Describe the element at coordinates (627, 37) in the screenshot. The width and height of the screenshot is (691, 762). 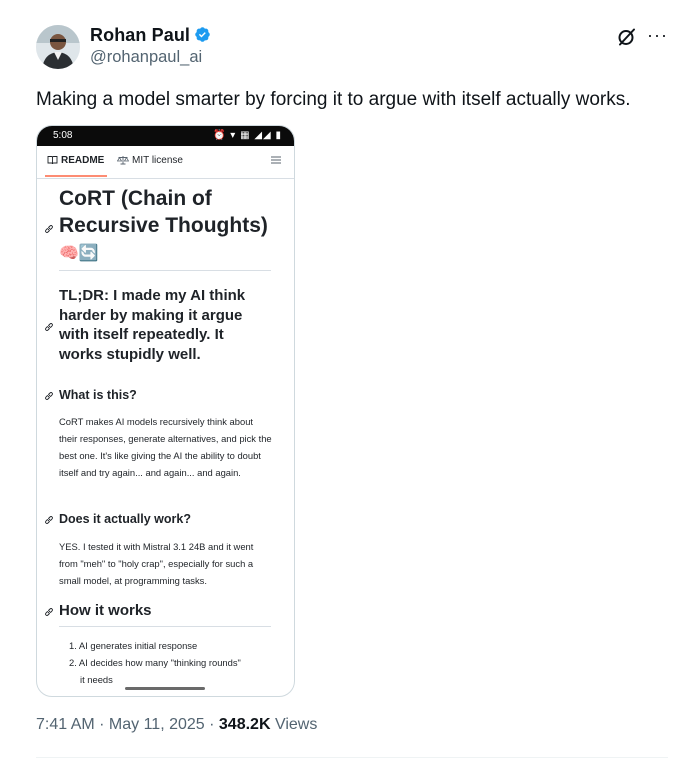
I see `grok-icon` at that location.